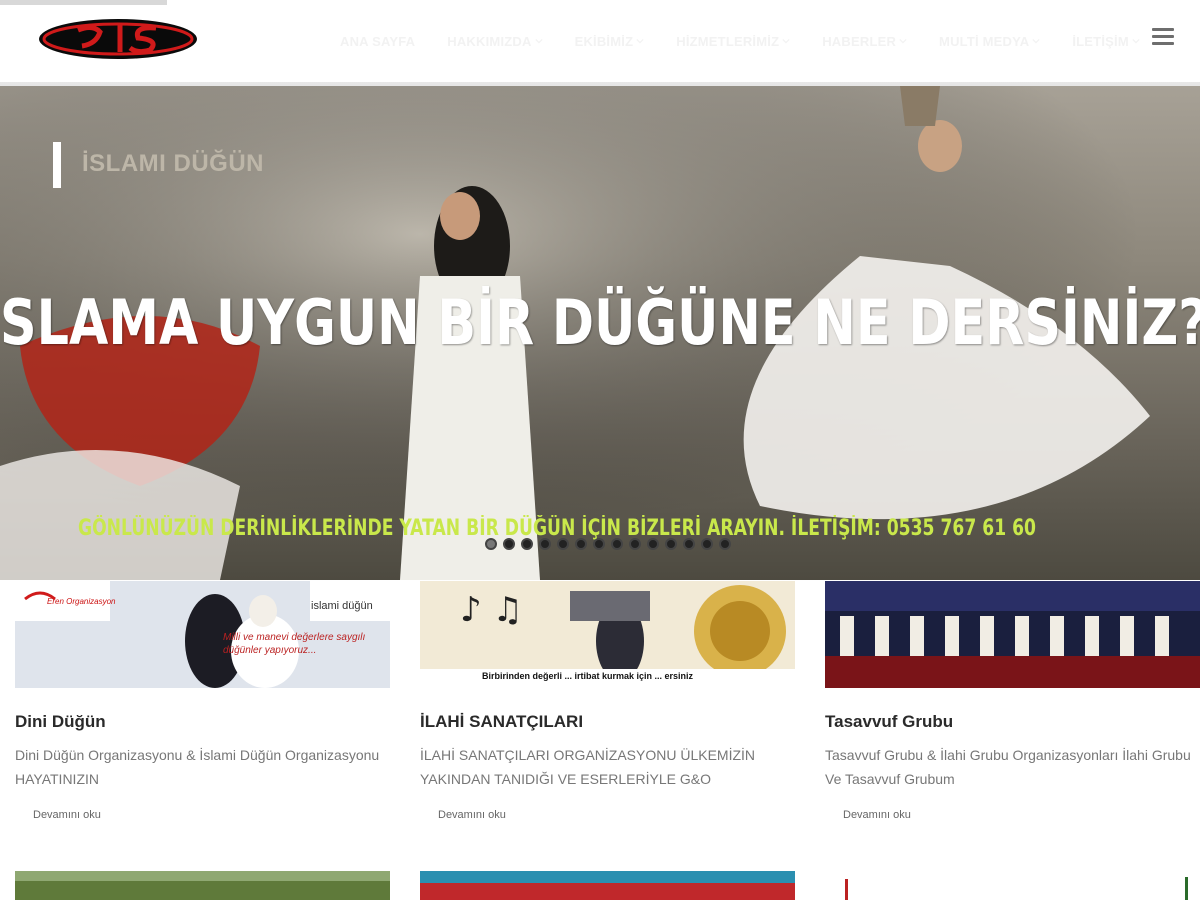 This screenshot has width=1200, height=900. Describe the element at coordinates (1012, 634) in the screenshot. I see `card-image` at that location.